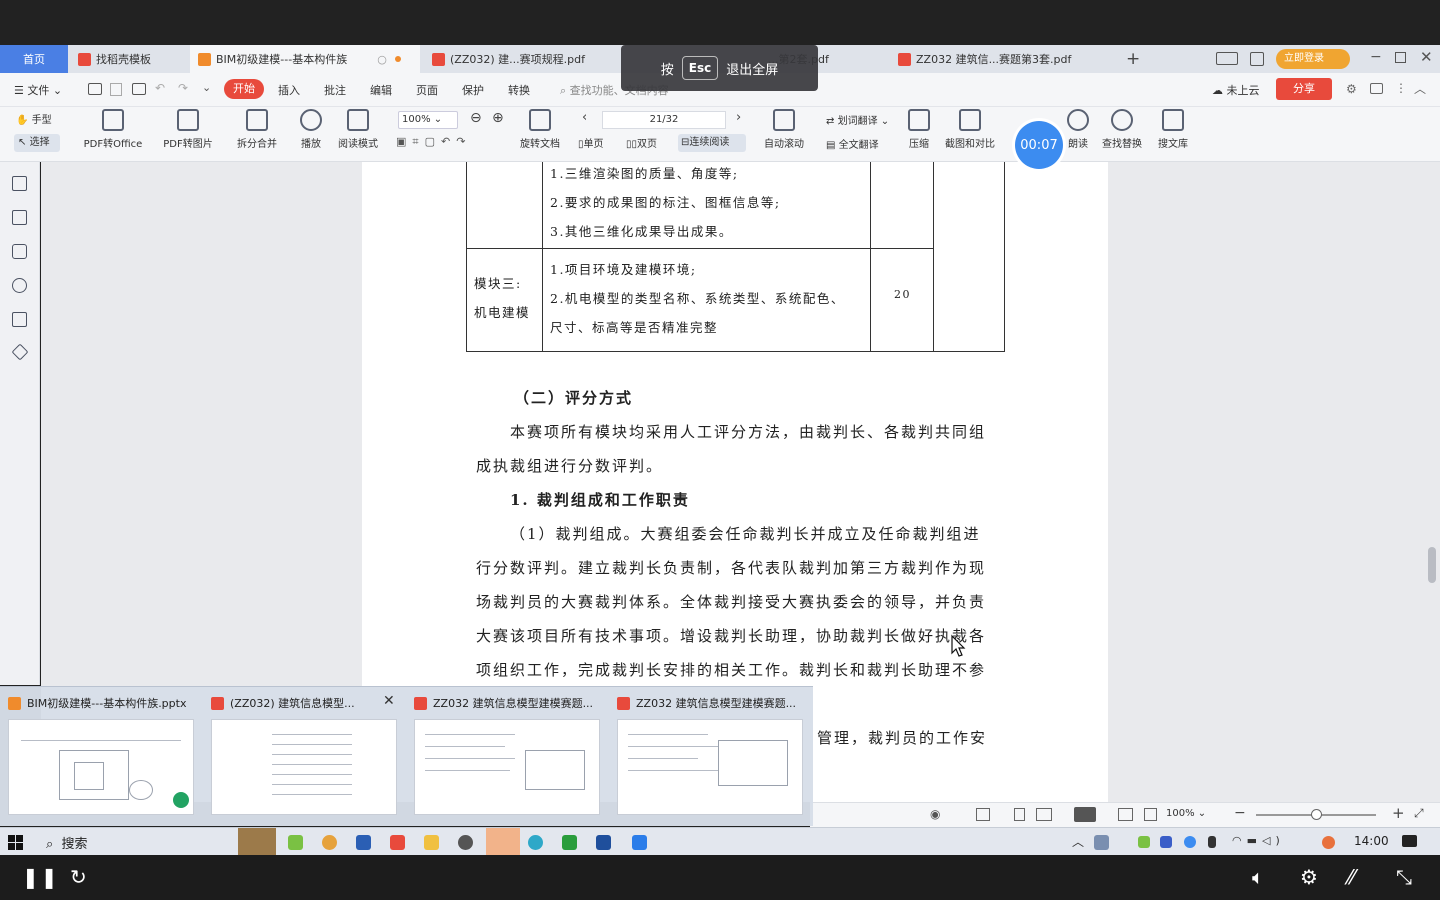 The width and height of the screenshot is (1440, 900). What do you see at coordinates (358, 129) in the screenshot?
I see `reading-mode-button: 阅读模式` at bounding box center [358, 129].